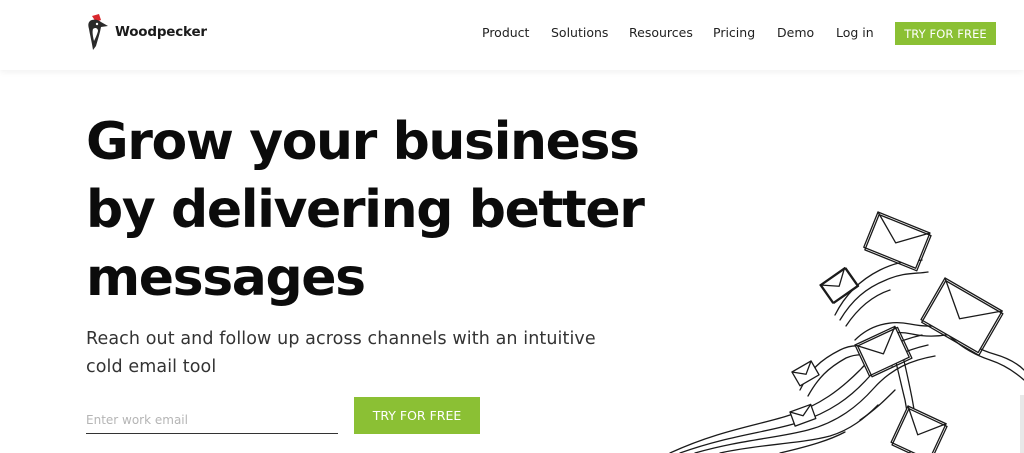  Describe the element at coordinates (661, 32) in the screenshot. I see `nav-item-resources: Resources` at that location.